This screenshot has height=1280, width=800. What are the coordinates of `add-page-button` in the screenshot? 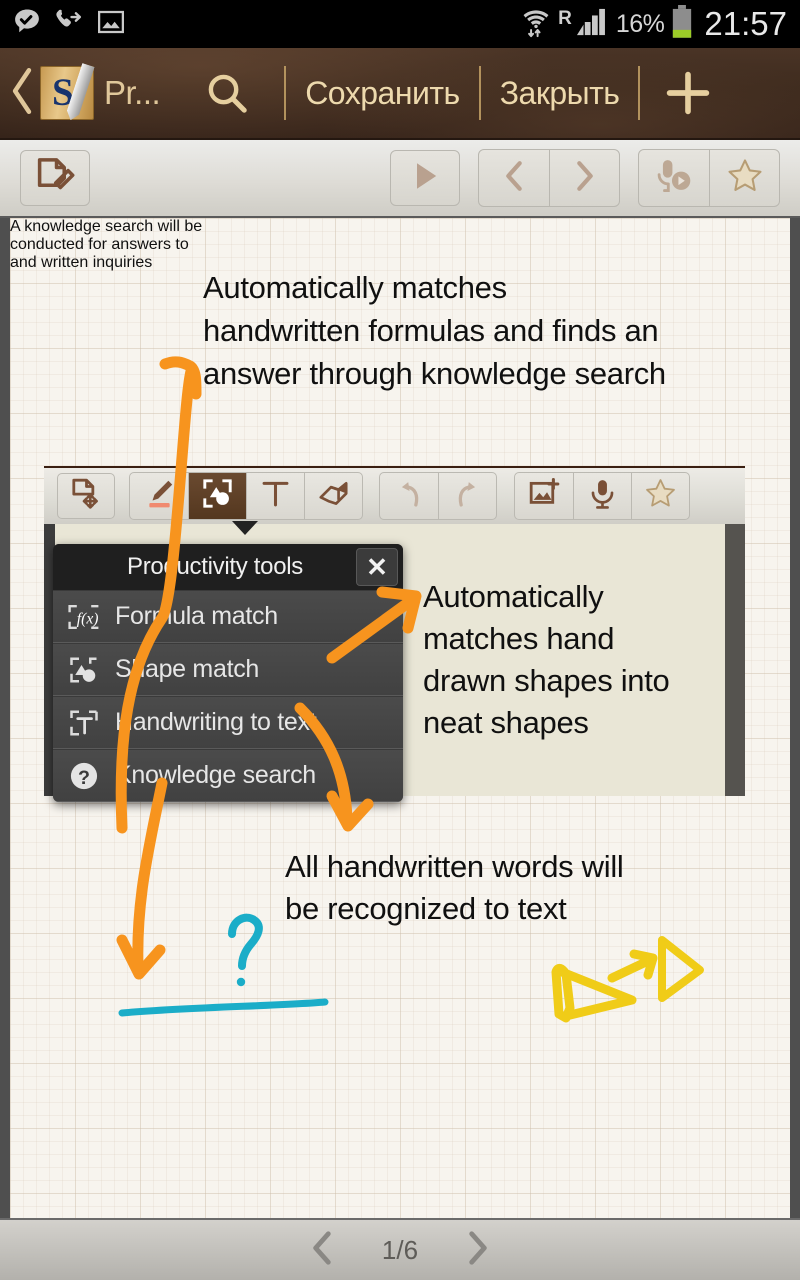 It's located at (688, 93).